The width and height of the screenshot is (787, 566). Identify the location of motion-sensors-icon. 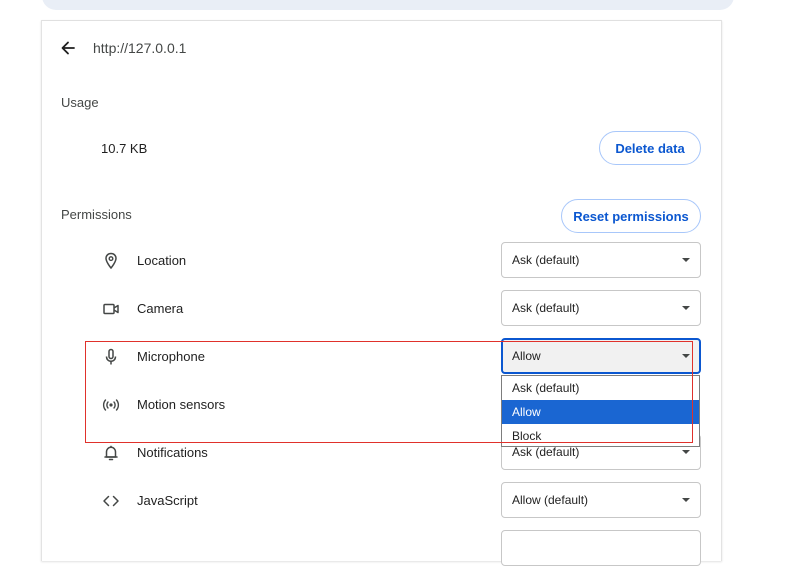
(111, 405).